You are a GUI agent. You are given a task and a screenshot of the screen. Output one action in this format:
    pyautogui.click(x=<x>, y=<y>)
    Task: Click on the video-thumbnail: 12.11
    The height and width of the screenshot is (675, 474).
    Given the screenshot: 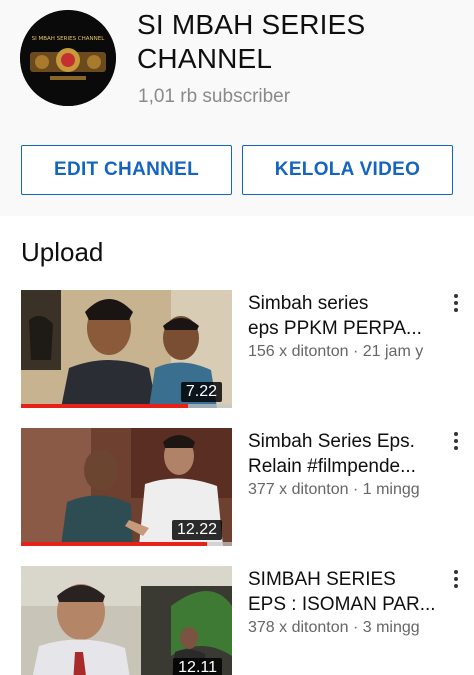 What is the action you would take?
    pyautogui.click(x=126, y=620)
    